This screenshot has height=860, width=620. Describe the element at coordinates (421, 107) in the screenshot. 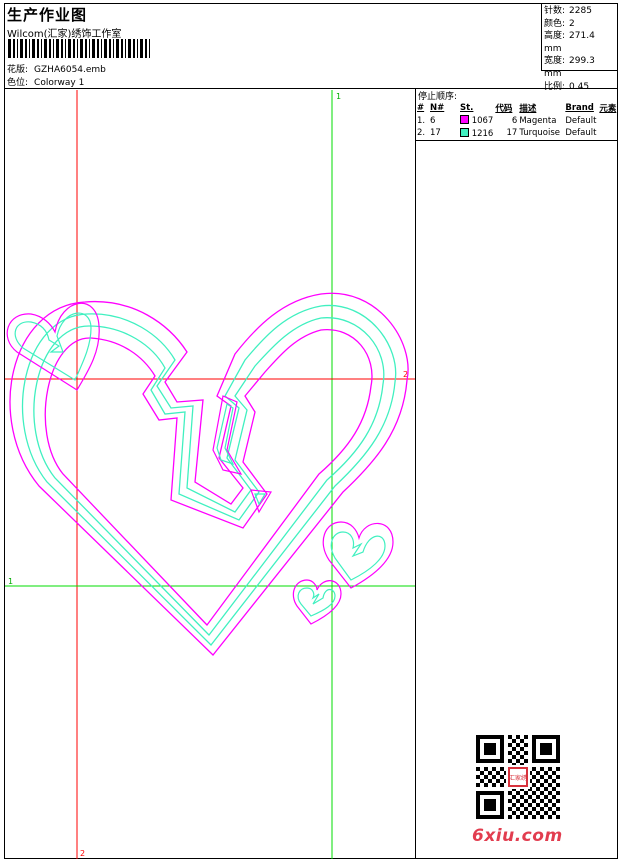

I see `col-index: #` at that location.